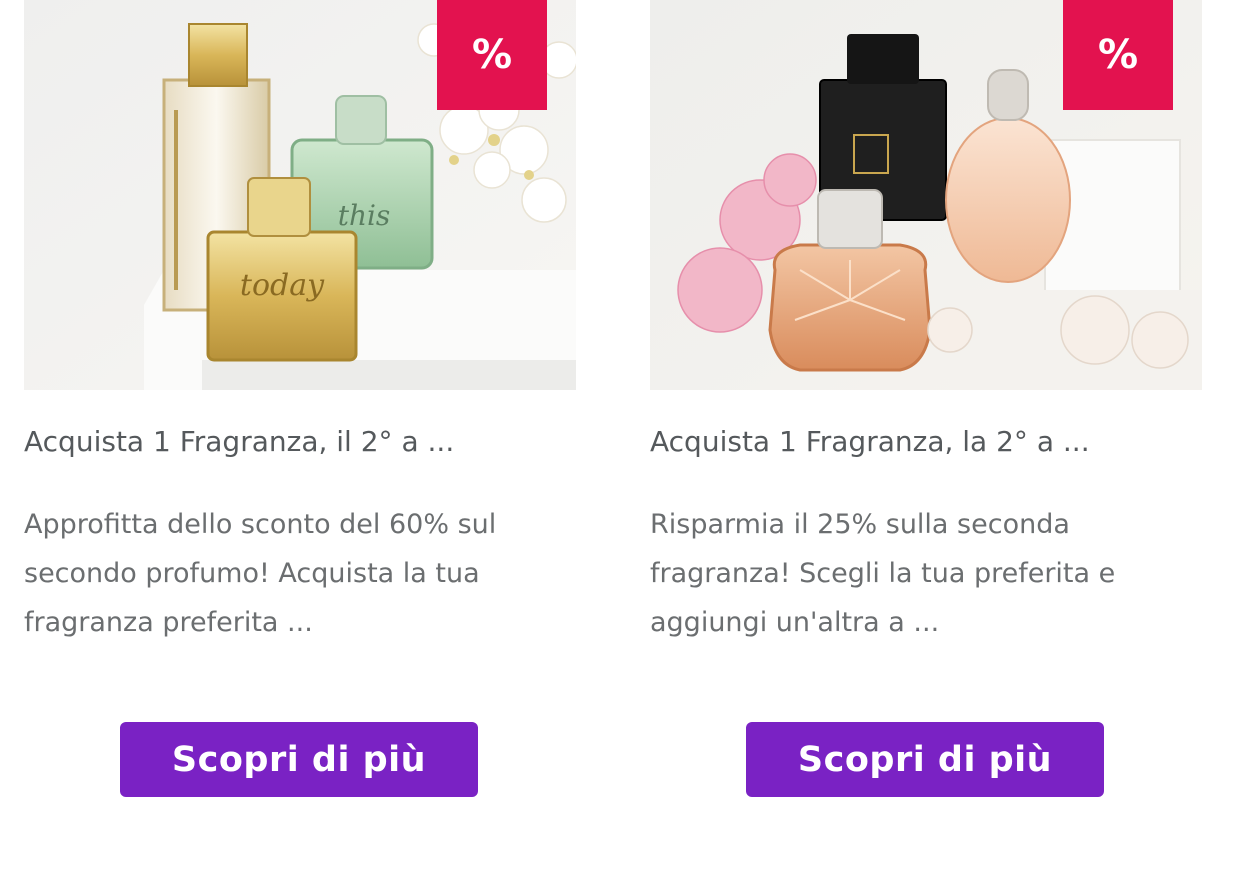 Image resolution: width=1250 pixels, height=884 pixels. What do you see at coordinates (364, 215) in the screenshot?
I see `svg-text: this` at bounding box center [364, 215].